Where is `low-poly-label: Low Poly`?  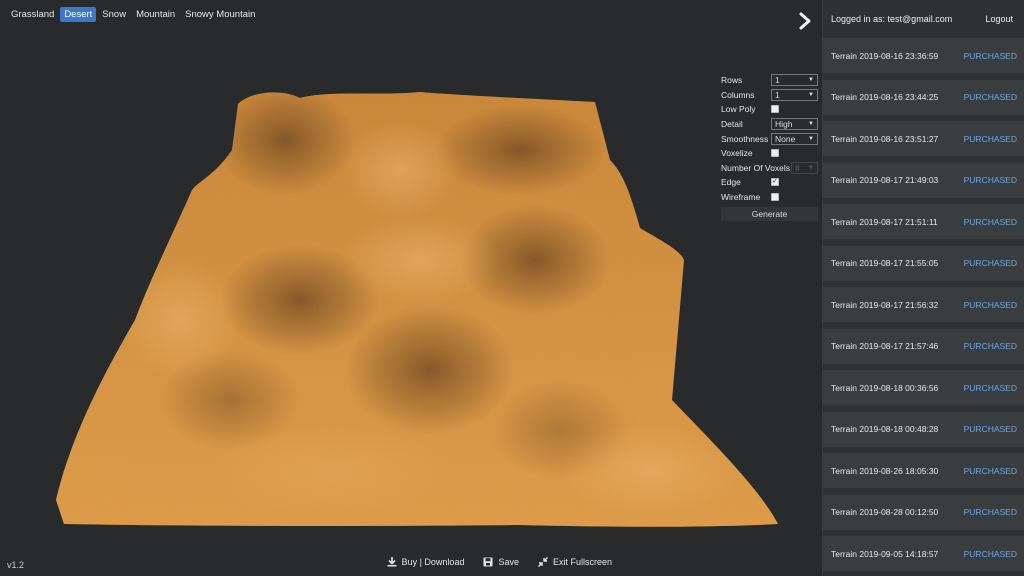
low-poly-label: Low Poly is located at coordinates (738, 109).